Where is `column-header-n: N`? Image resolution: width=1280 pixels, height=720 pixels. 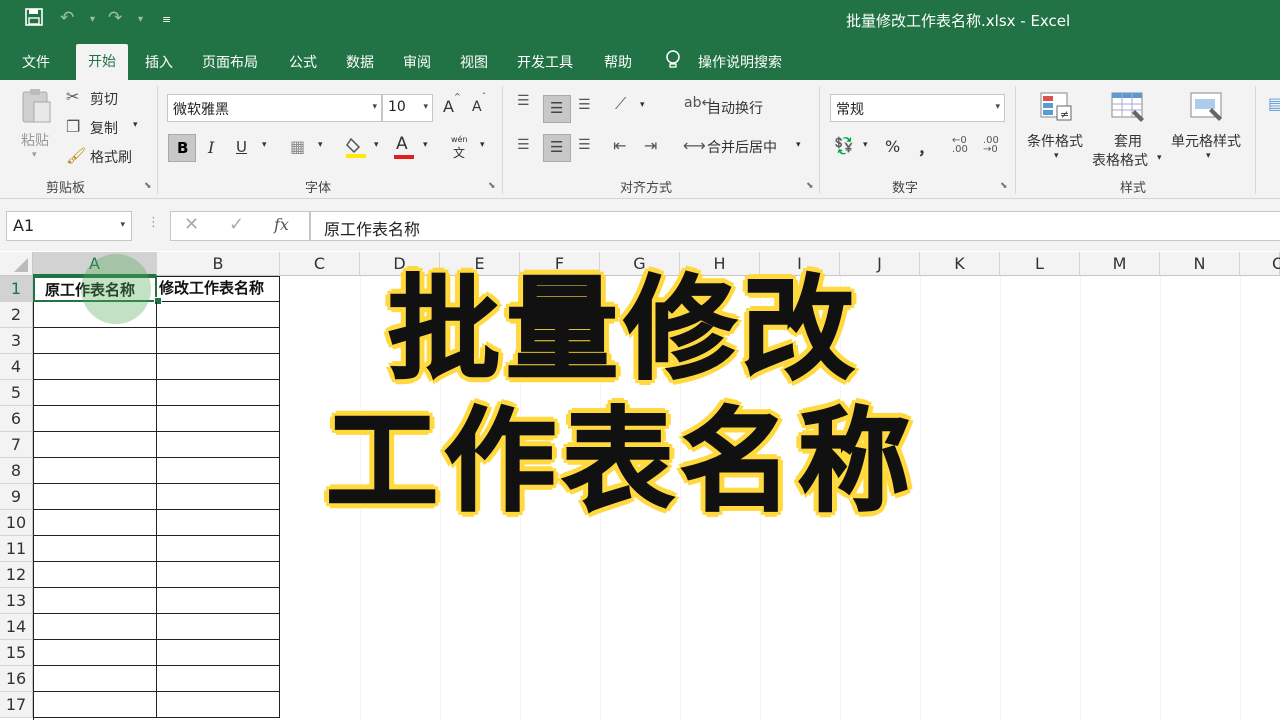
column-header-n: N is located at coordinates (1200, 264).